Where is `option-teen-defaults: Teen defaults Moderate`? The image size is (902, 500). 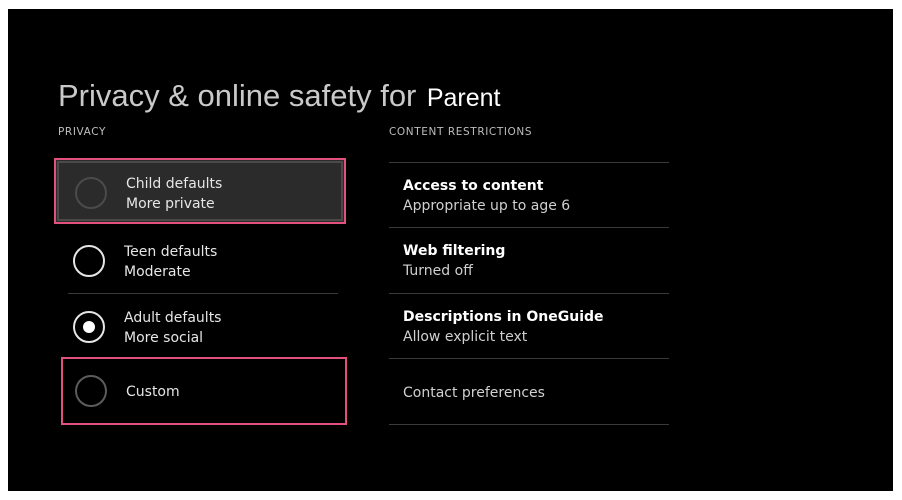
option-teen-defaults: Teen defaults Moderate is located at coordinates (200, 261).